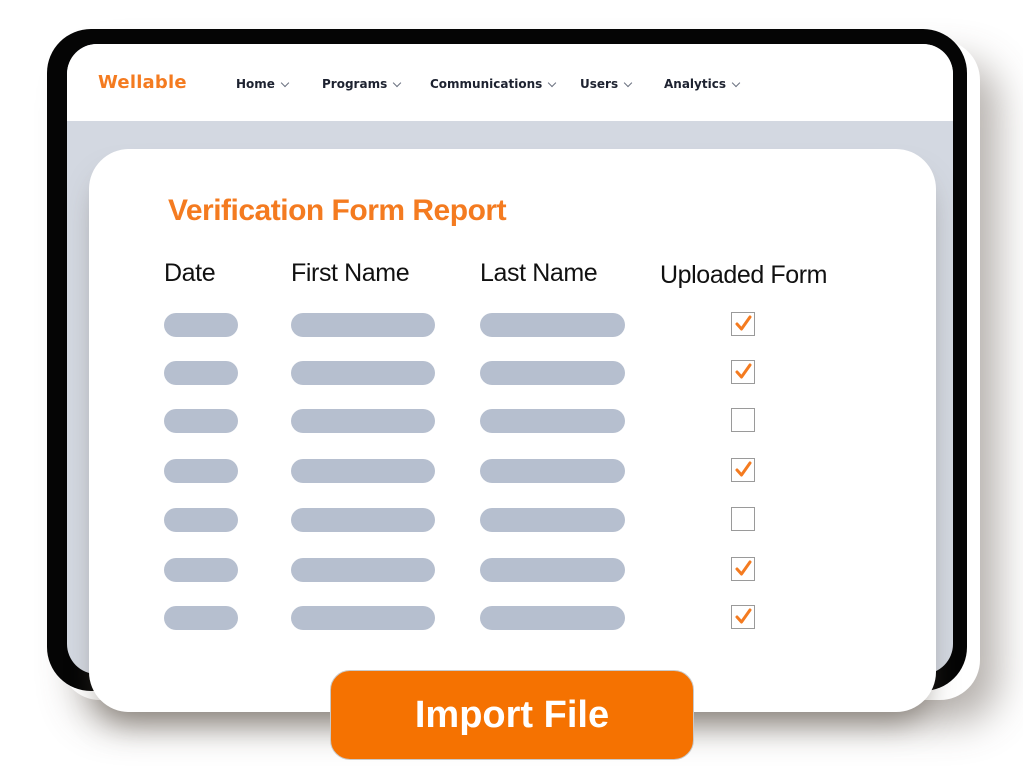 The image size is (1023, 782). Describe the element at coordinates (190, 273) in the screenshot. I see `column-header-date: Date` at that location.